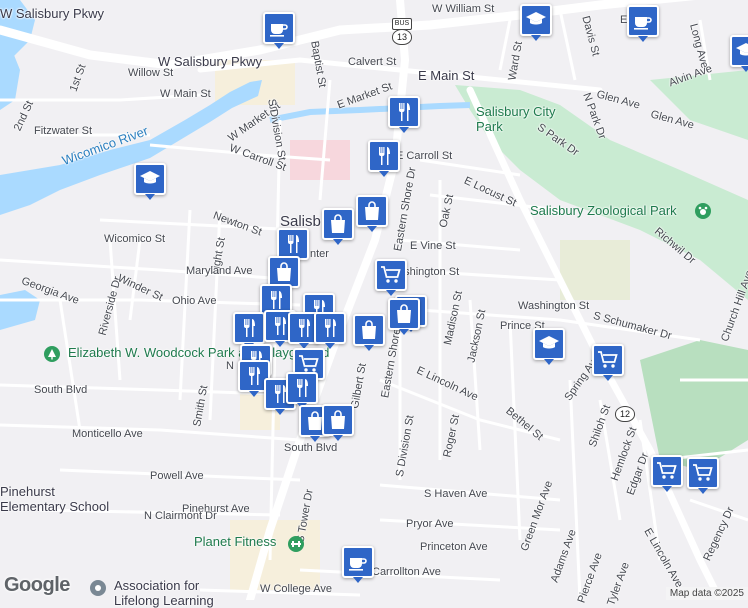  What do you see at coordinates (230, 366) in the screenshot?
I see `street-label: N` at bounding box center [230, 366].